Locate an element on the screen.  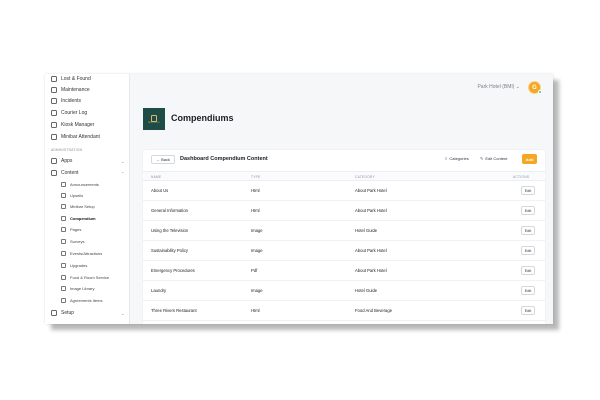
sidebar-subitem-label: Minibar Setup is located at coordinates (82, 206).